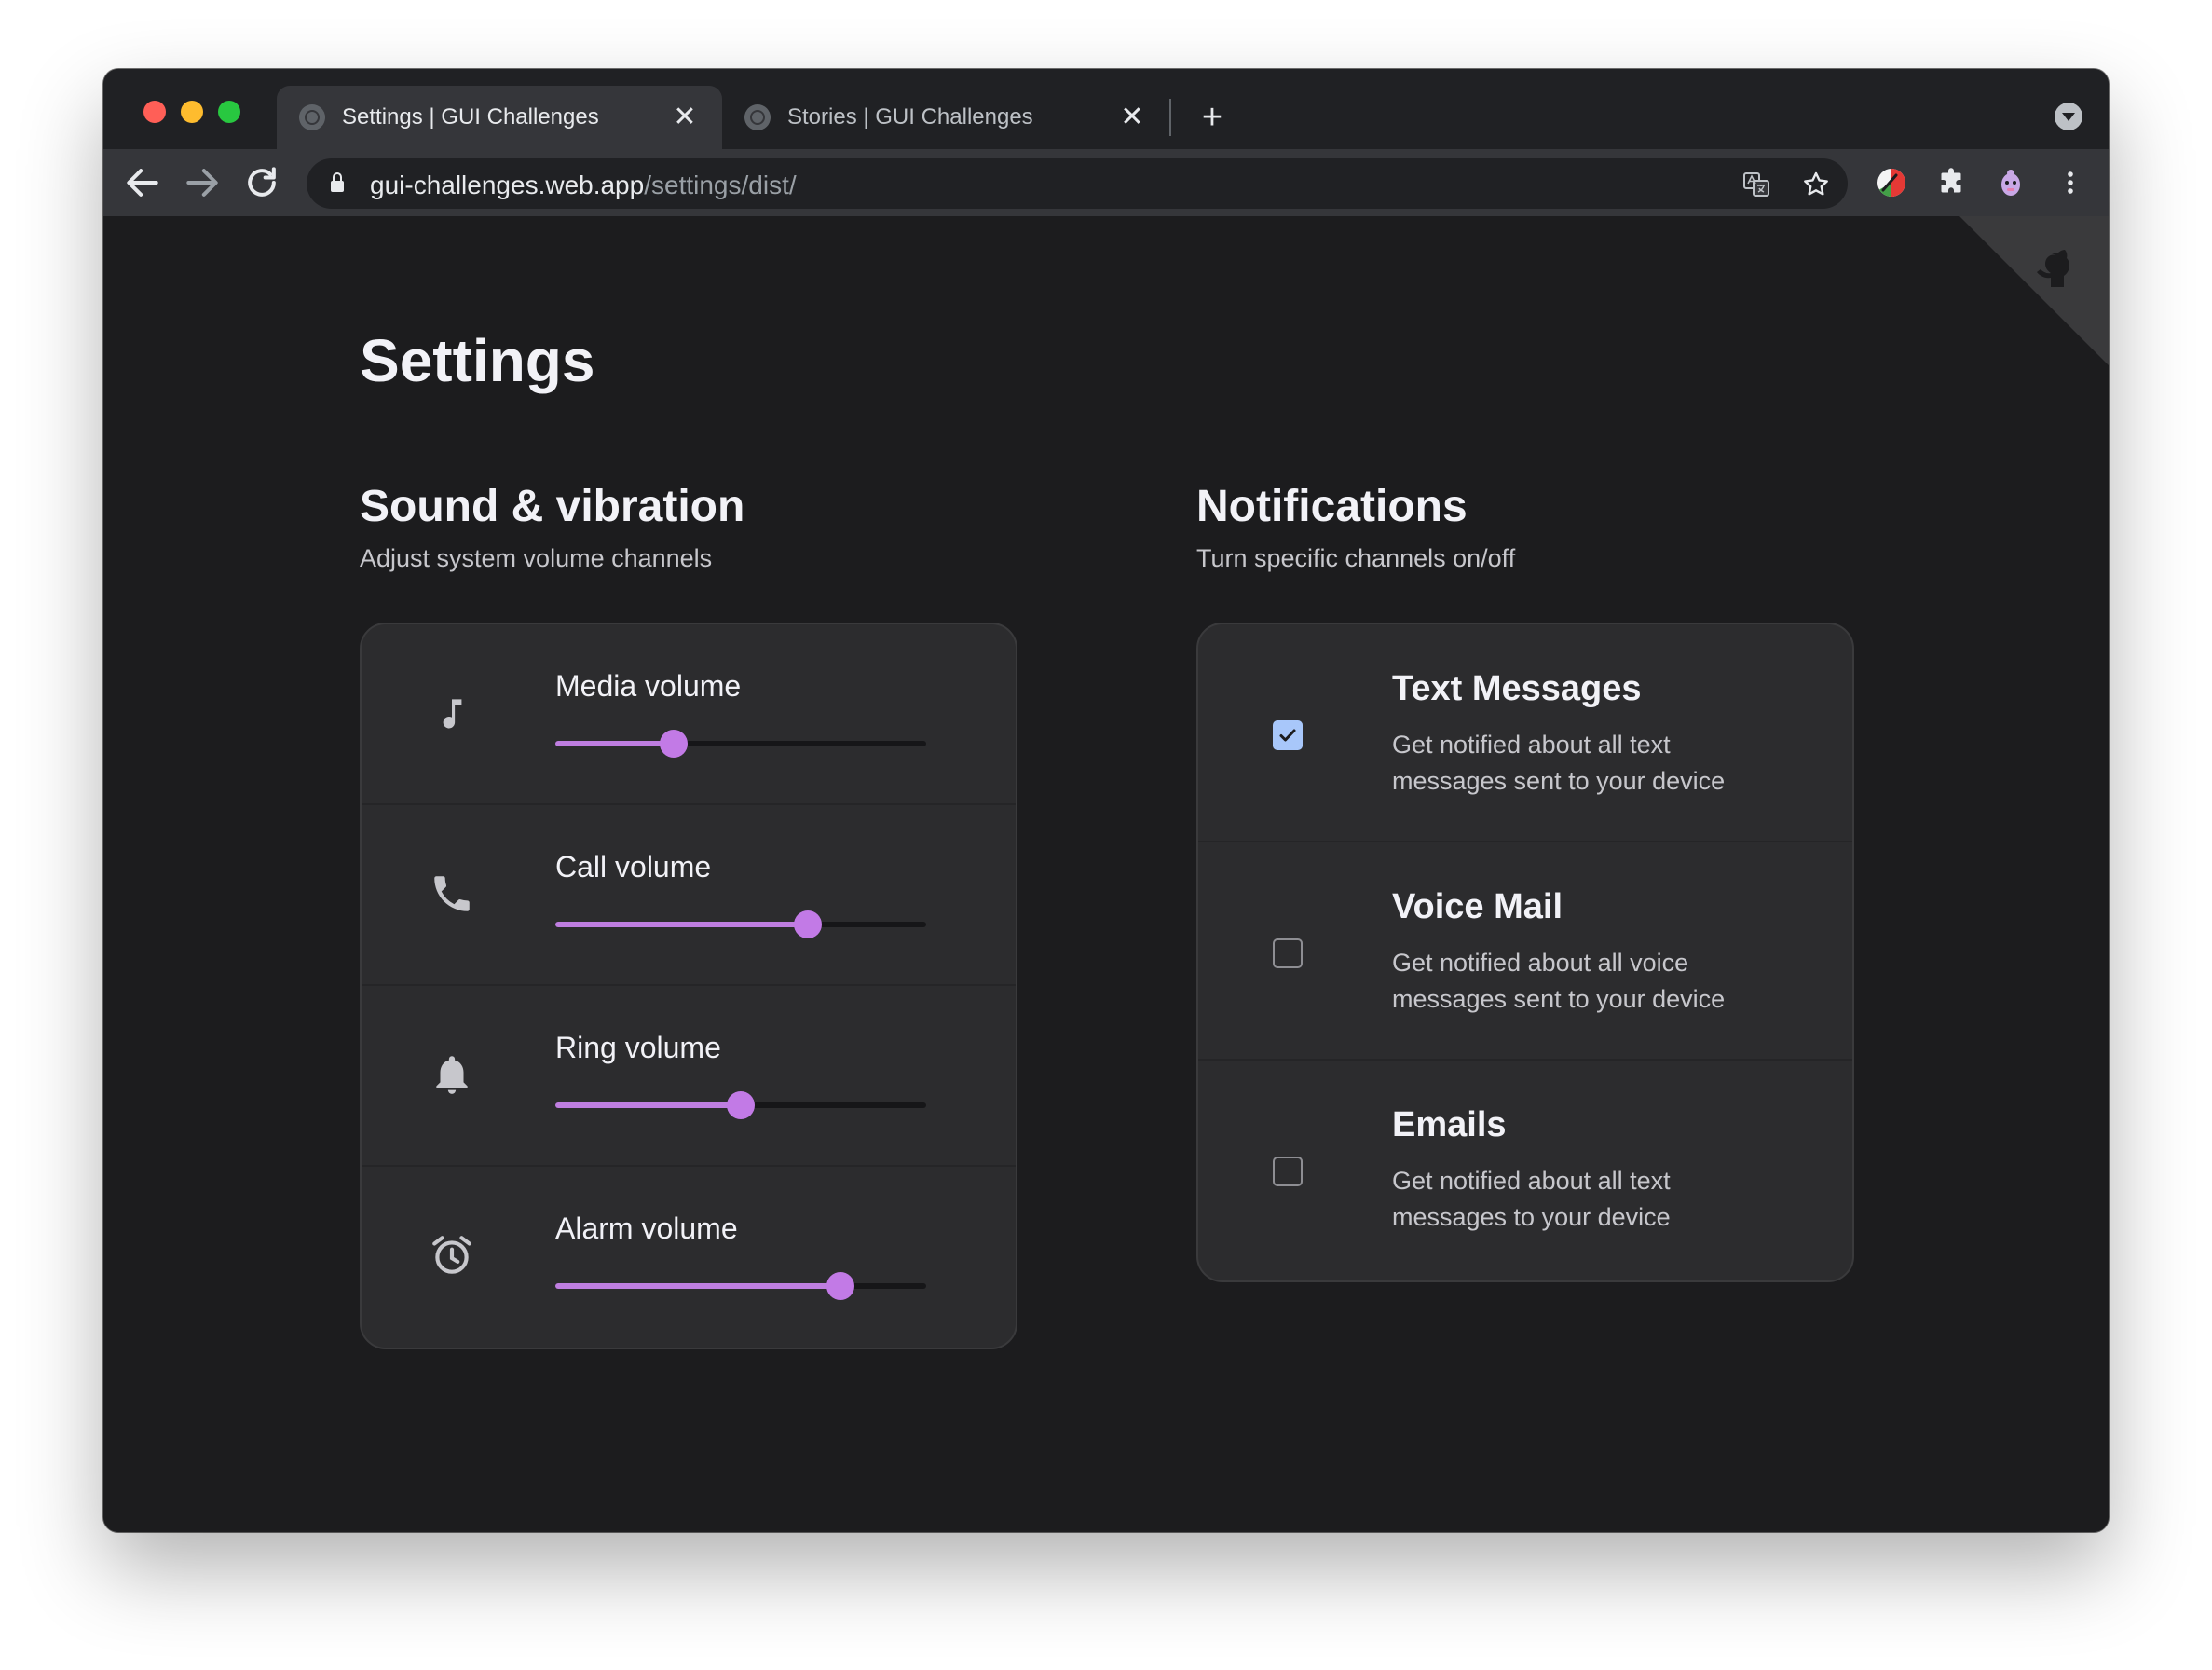 The width and height of the screenshot is (2212, 1670). Describe the element at coordinates (142, 182) in the screenshot. I see `back-arrow-icon` at that location.